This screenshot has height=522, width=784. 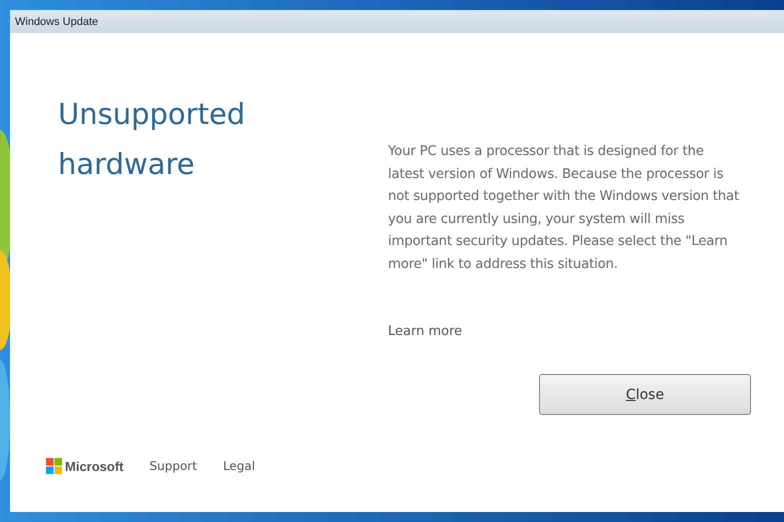 I want to click on window-title: Windows Update, so click(x=56, y=22).